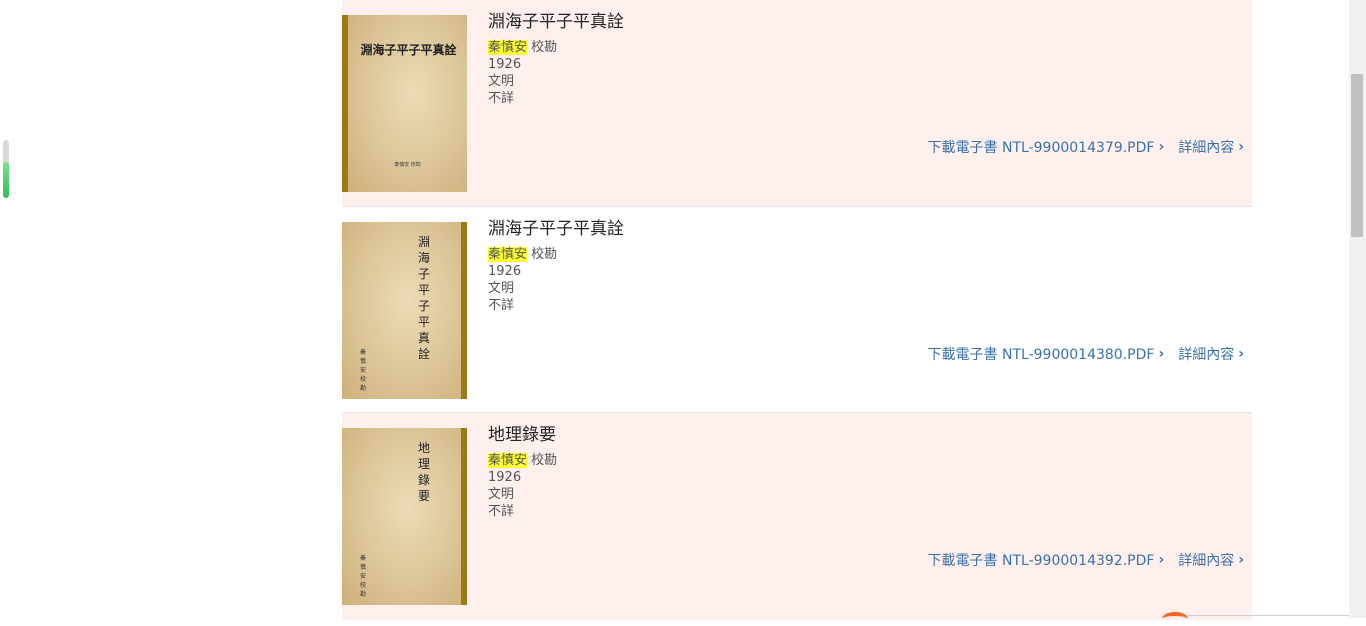 Image resolution: width=1366 pixels, height=626 pixels. What do you see at coordinates (423, 472) in the screenshot?
I see `cover-title: 地理錄要` at bounding box center [423, 472].